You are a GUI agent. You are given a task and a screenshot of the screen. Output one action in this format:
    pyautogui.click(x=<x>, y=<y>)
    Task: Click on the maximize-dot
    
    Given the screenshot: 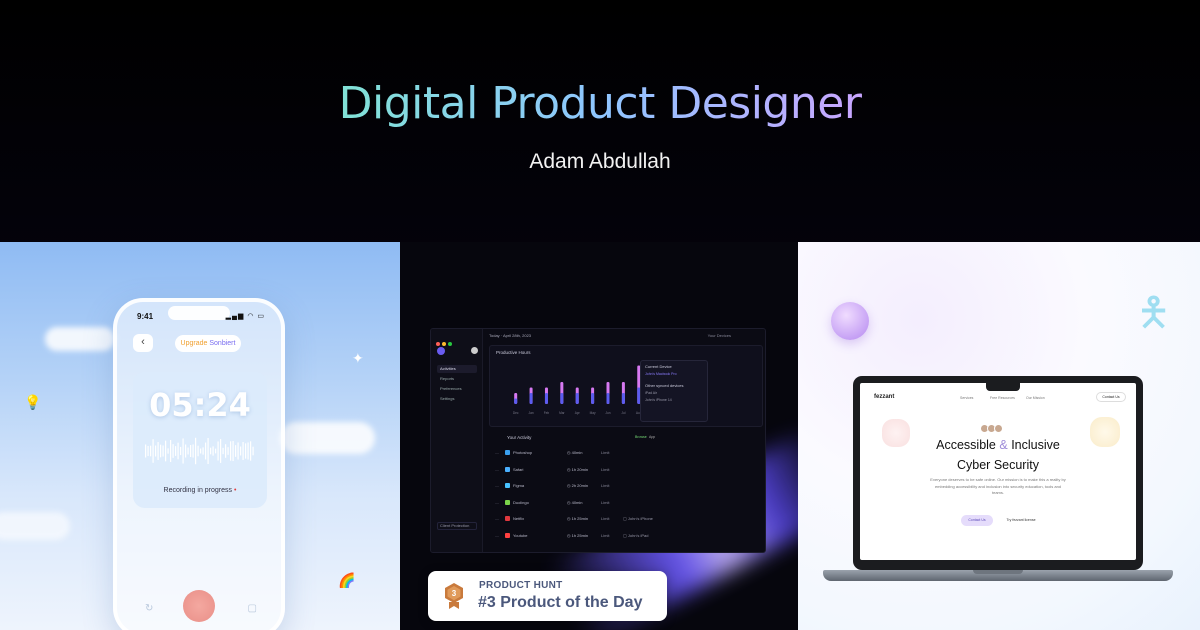 What is the action you would take?
    pyautogui.click(x=450, y=344)
    